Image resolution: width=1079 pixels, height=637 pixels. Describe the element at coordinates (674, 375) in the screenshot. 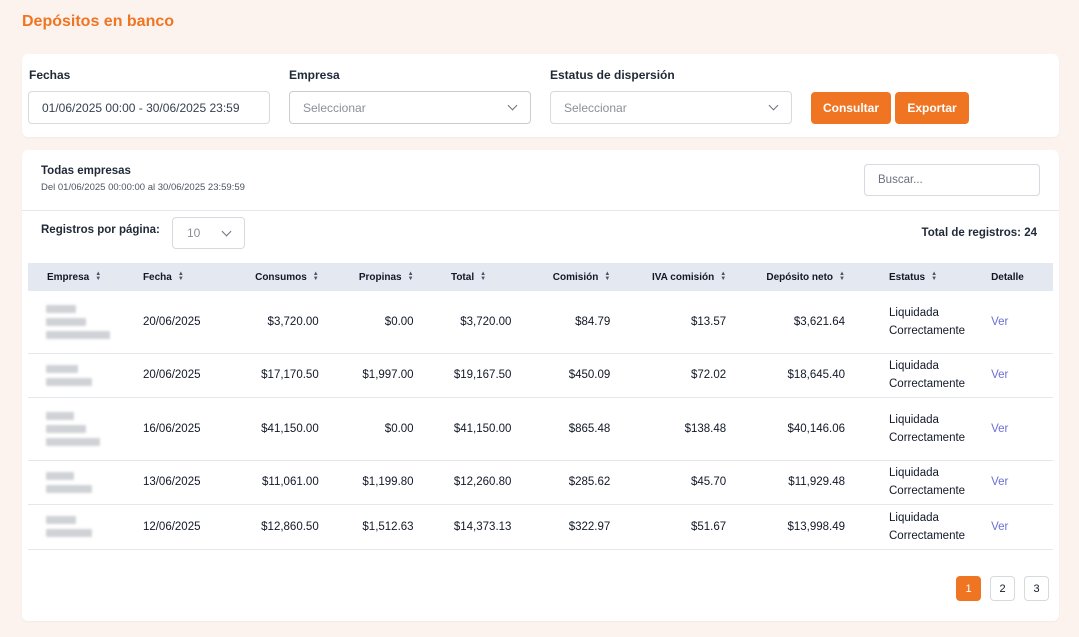

I see `iva-cell: $72.02` at that location.